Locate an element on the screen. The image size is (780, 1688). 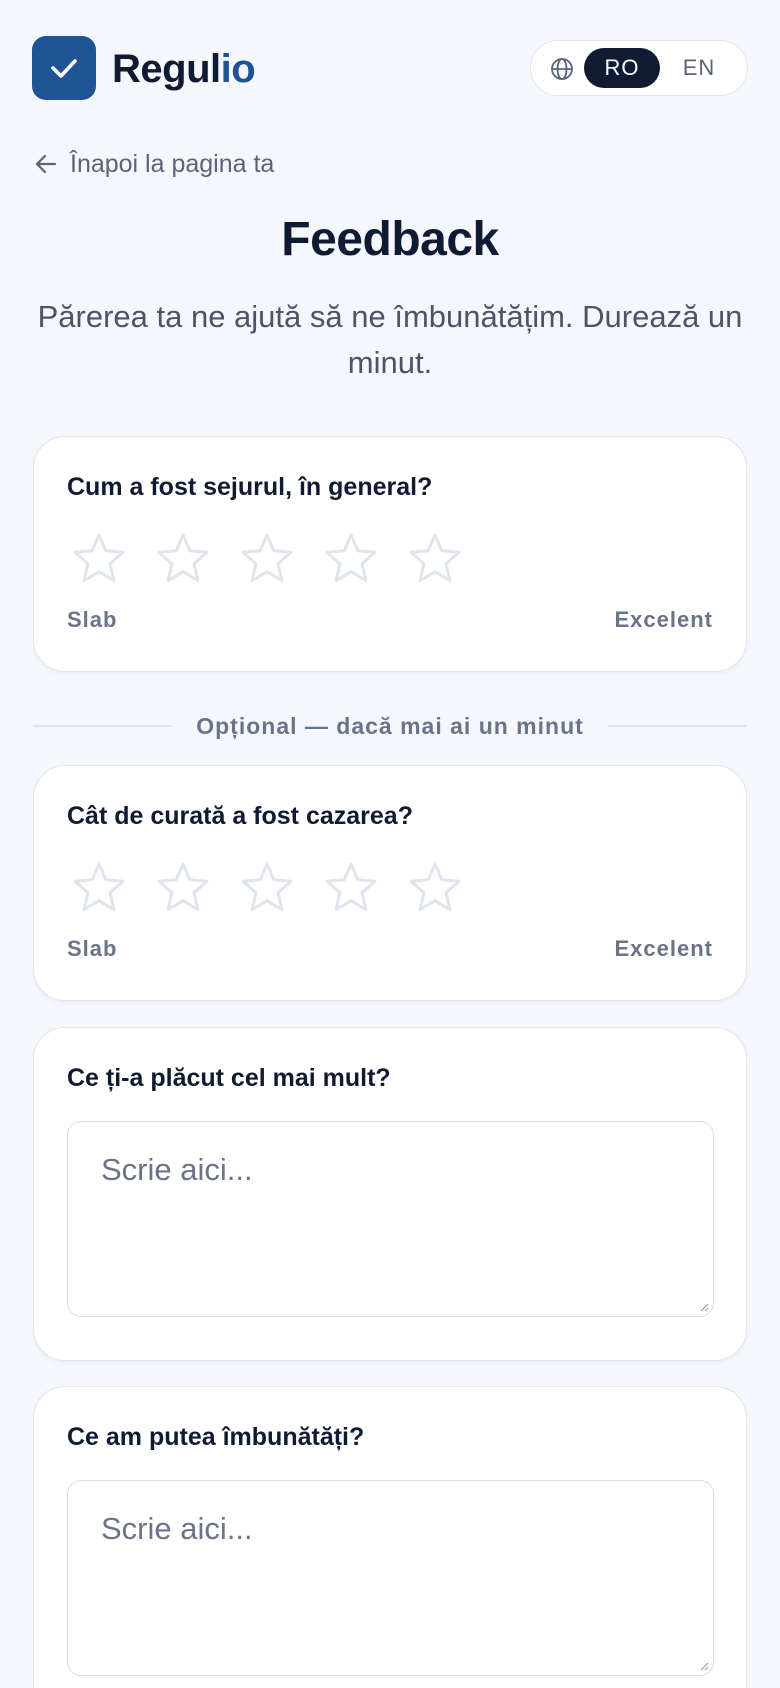
back-link-label: Înapoi la pagina ta is located at coordinates (172, 163).